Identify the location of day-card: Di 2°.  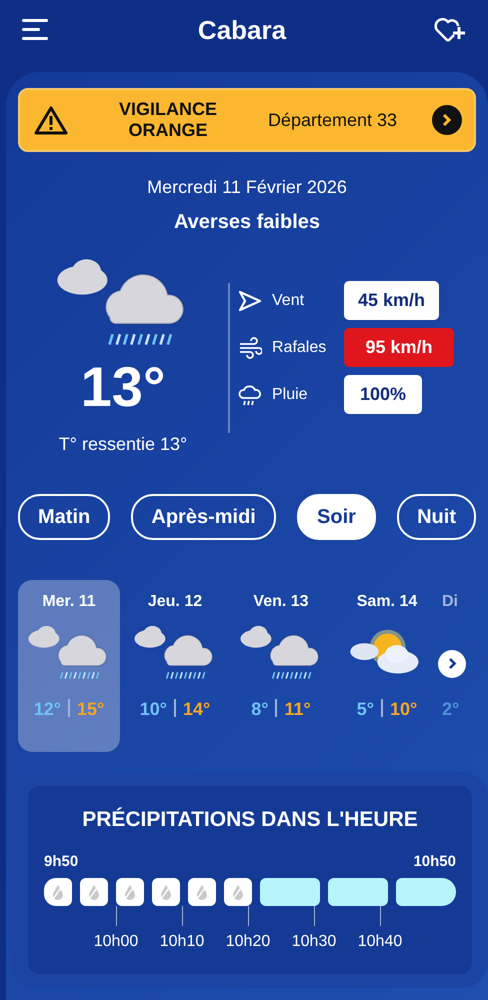
(459, 666).